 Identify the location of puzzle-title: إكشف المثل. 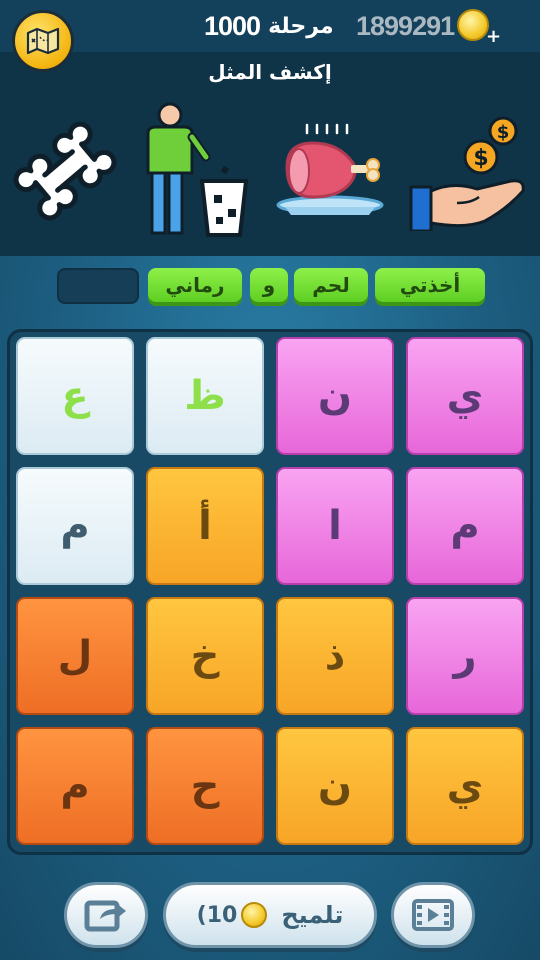
(270, 72).